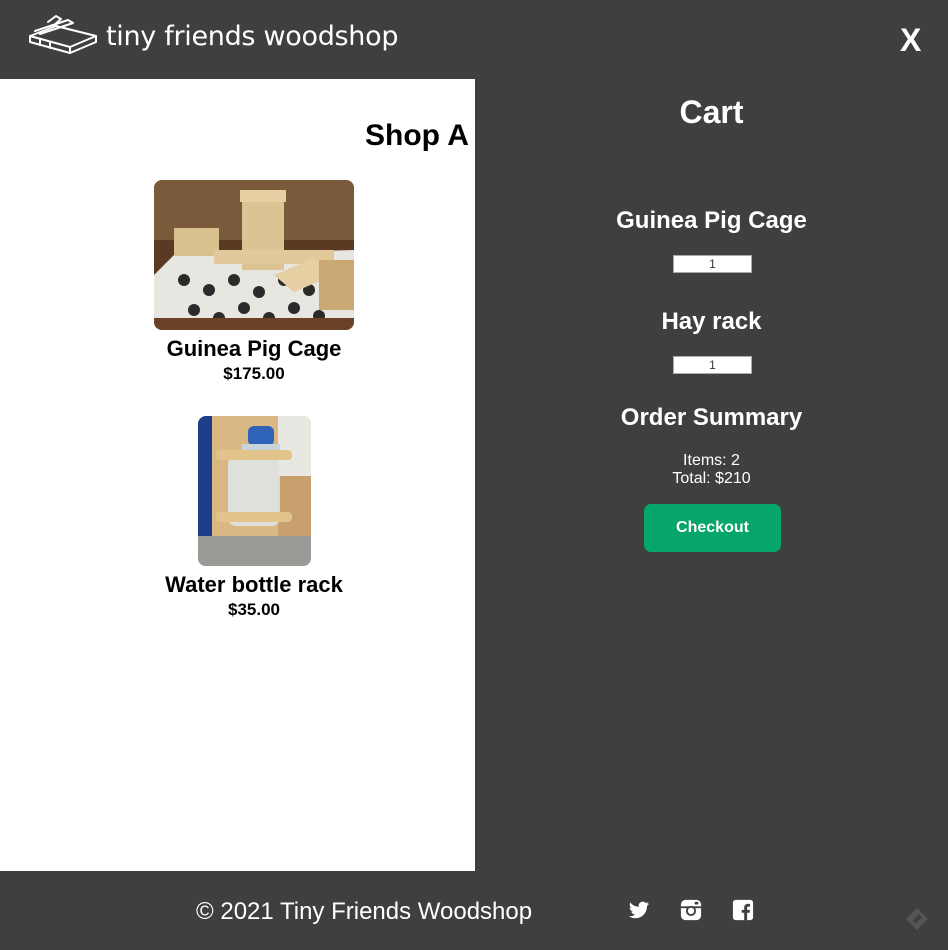  I want to click on guinea-pig-cage-photo, so click(254, 255).